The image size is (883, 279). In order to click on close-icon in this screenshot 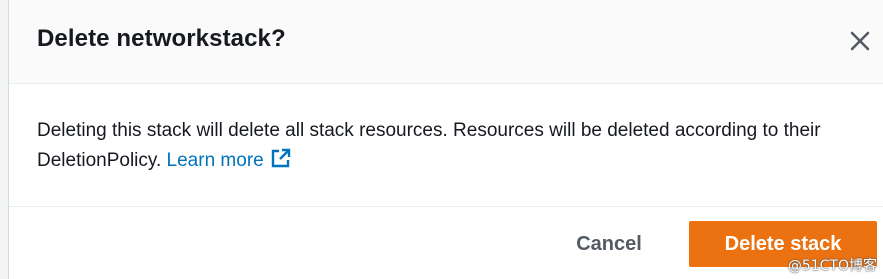, I will do `click(860, 41)`.